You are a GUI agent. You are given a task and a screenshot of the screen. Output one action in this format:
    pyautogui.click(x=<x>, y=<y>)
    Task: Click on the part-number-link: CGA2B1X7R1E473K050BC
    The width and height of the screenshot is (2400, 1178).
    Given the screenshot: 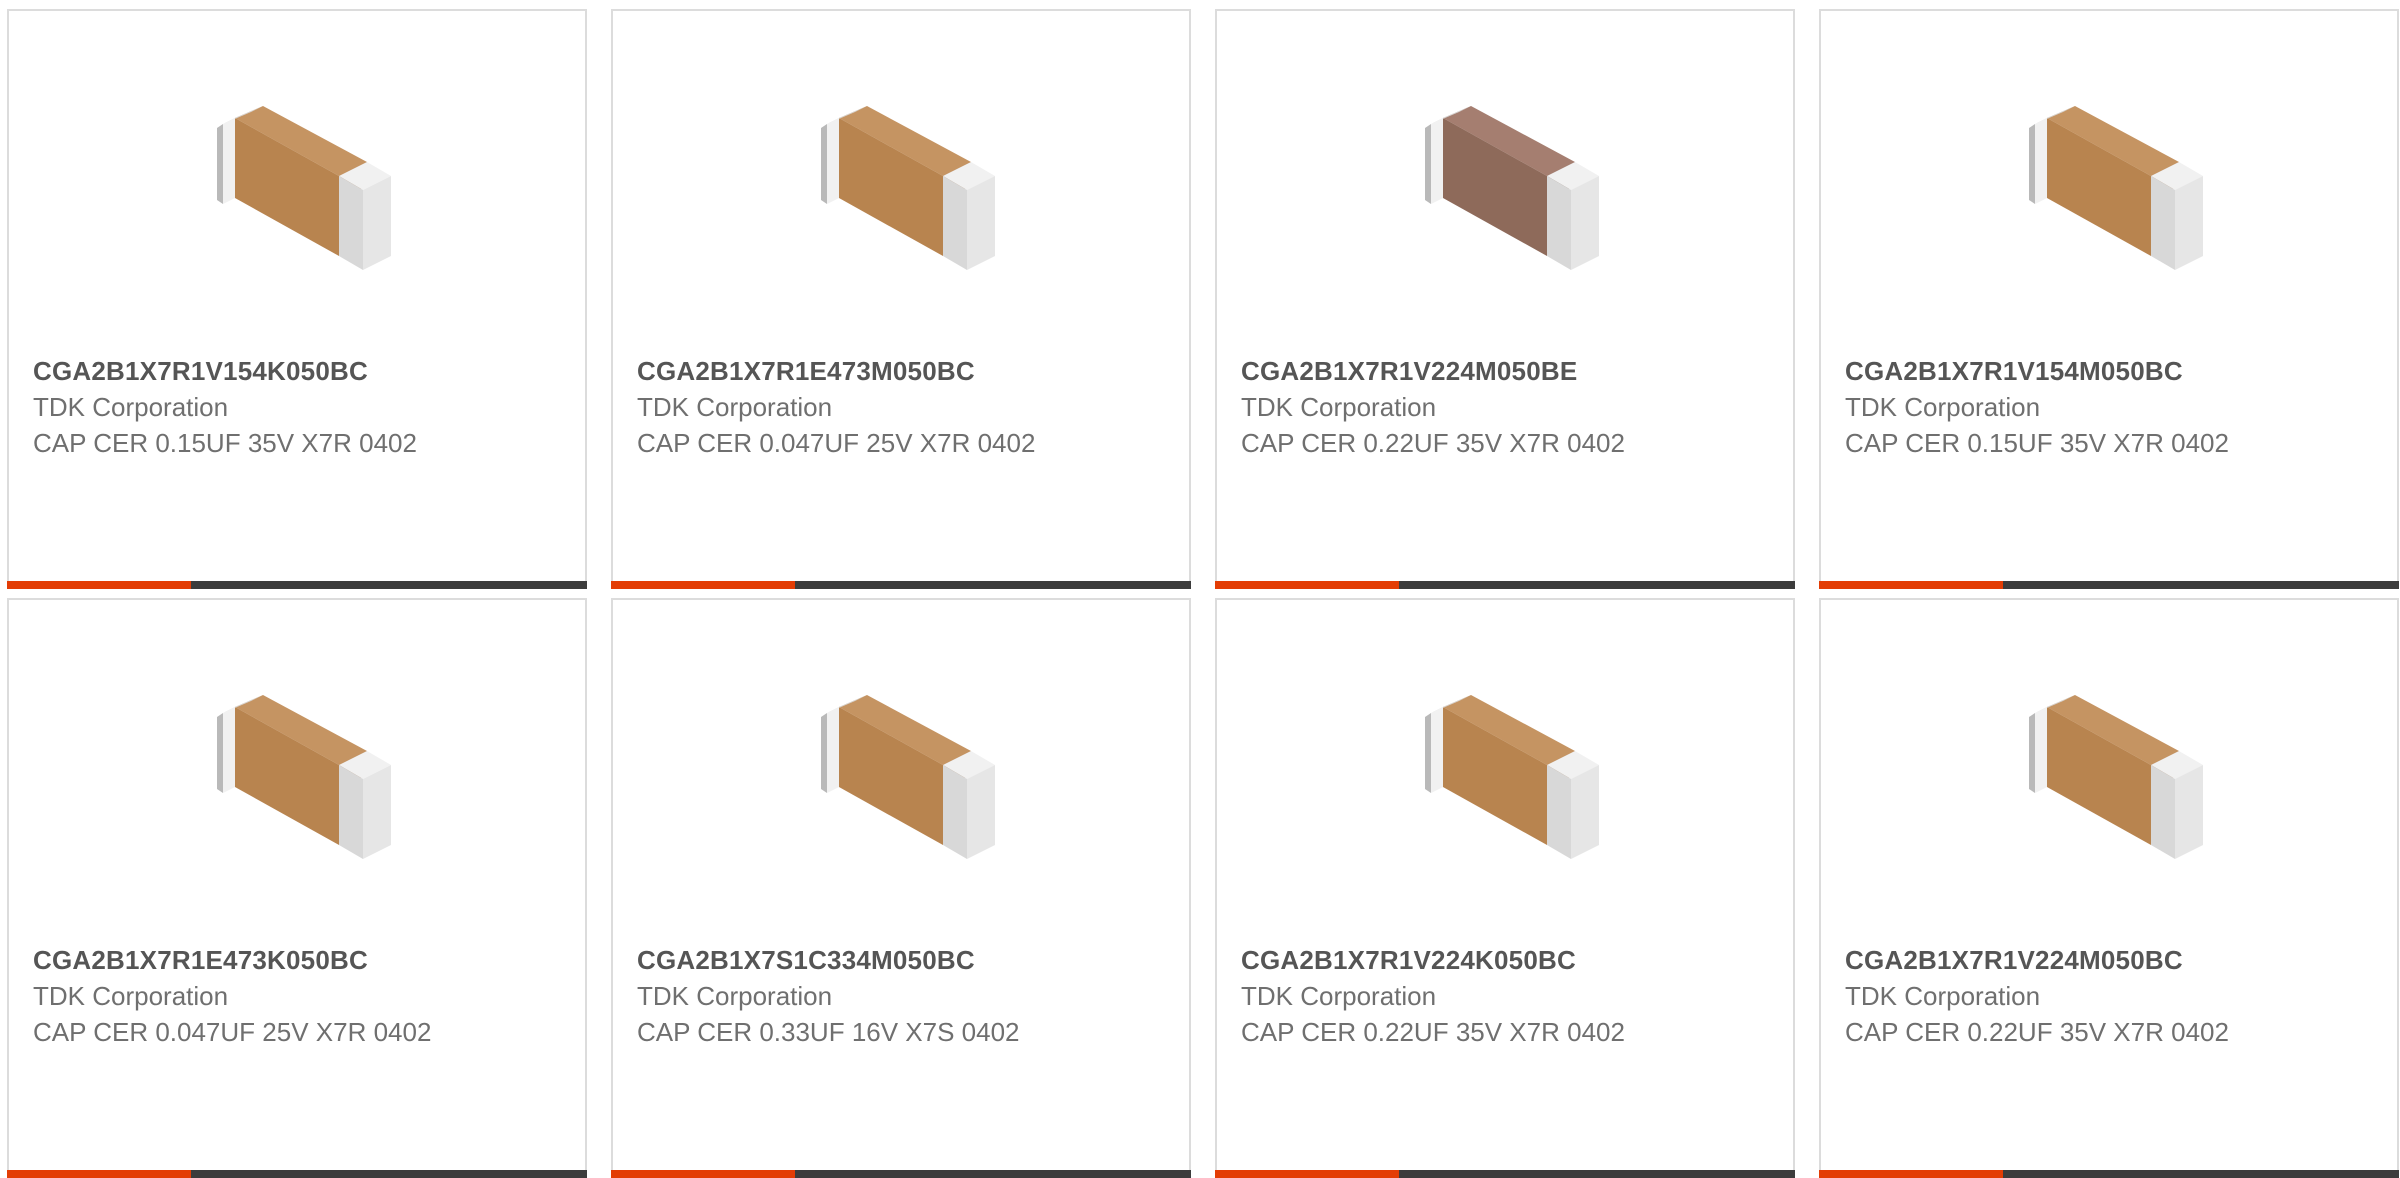 What is the action you would take?
    pyautogui.click(x=253, y=960)
    